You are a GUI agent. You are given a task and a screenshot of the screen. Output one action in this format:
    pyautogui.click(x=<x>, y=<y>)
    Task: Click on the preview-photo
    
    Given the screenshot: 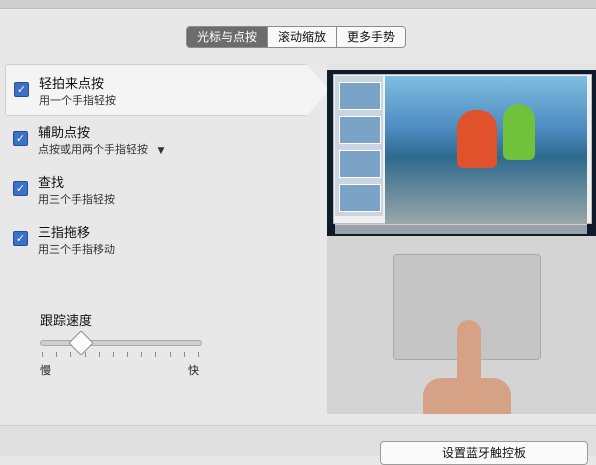 What is the action you would take?
    pyautogui.click(x=486, y=150)
    